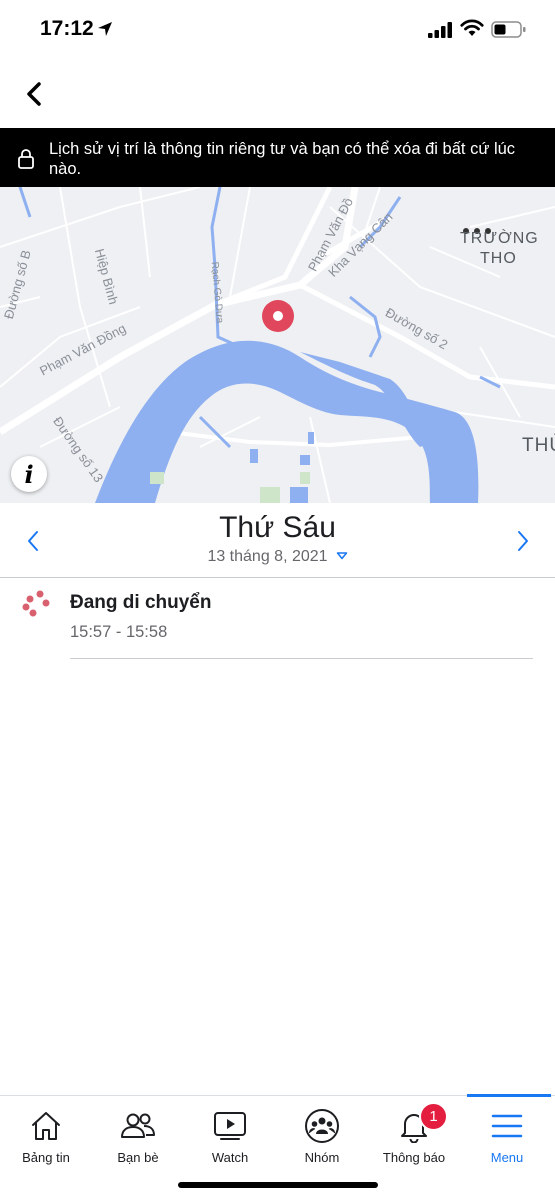 Image resolution: width=555 pixels, height=1201 pixels. What do you see at coordinates (140, 603) in the screenshot?
I see `timeline-entry-title: Đang di chuyển` at bounding box center [140, 603].